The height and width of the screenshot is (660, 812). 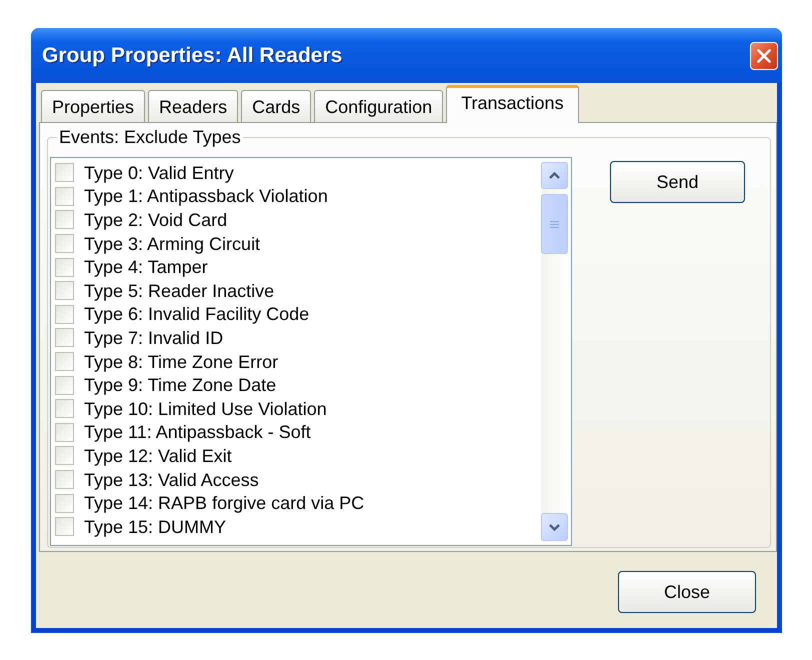 What do you see at coordinates (205, 409) in the screenshot?
I see `event-type-label: Type 10: Limited Use Violation` at bounding box center [205, 409].